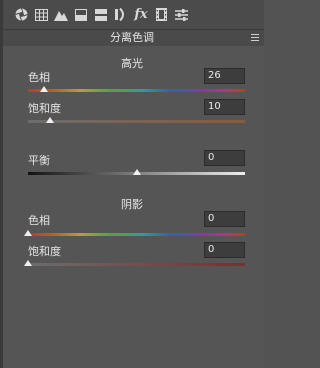 This screenshot has width=320, height=368. What do you see at coordinates (136, 234) in the screenshot?
I see `shadows-hue-slider` at bounding box center [136, 234].